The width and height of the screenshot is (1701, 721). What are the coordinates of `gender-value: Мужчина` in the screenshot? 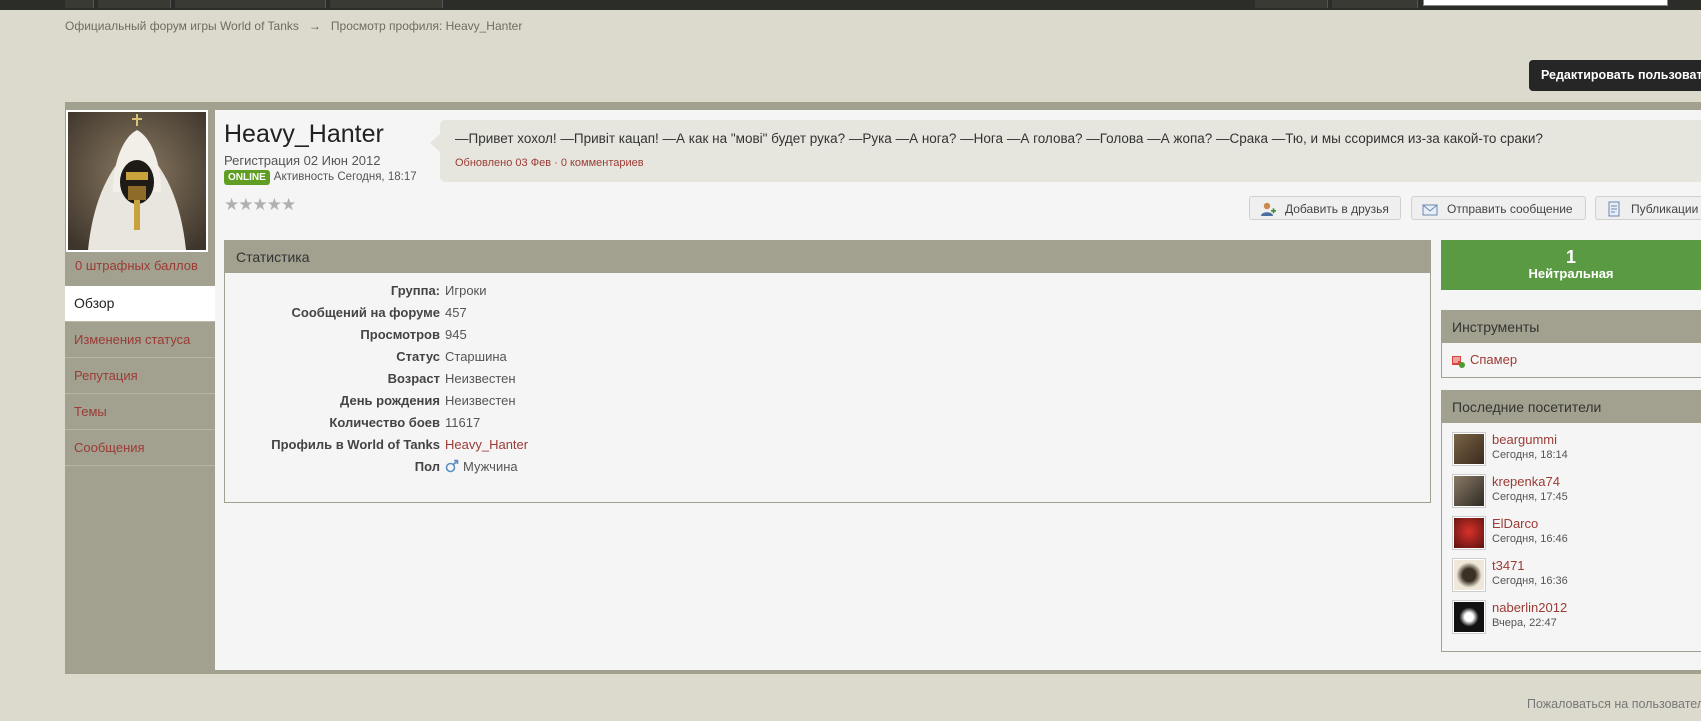 It's located at (481, 466).